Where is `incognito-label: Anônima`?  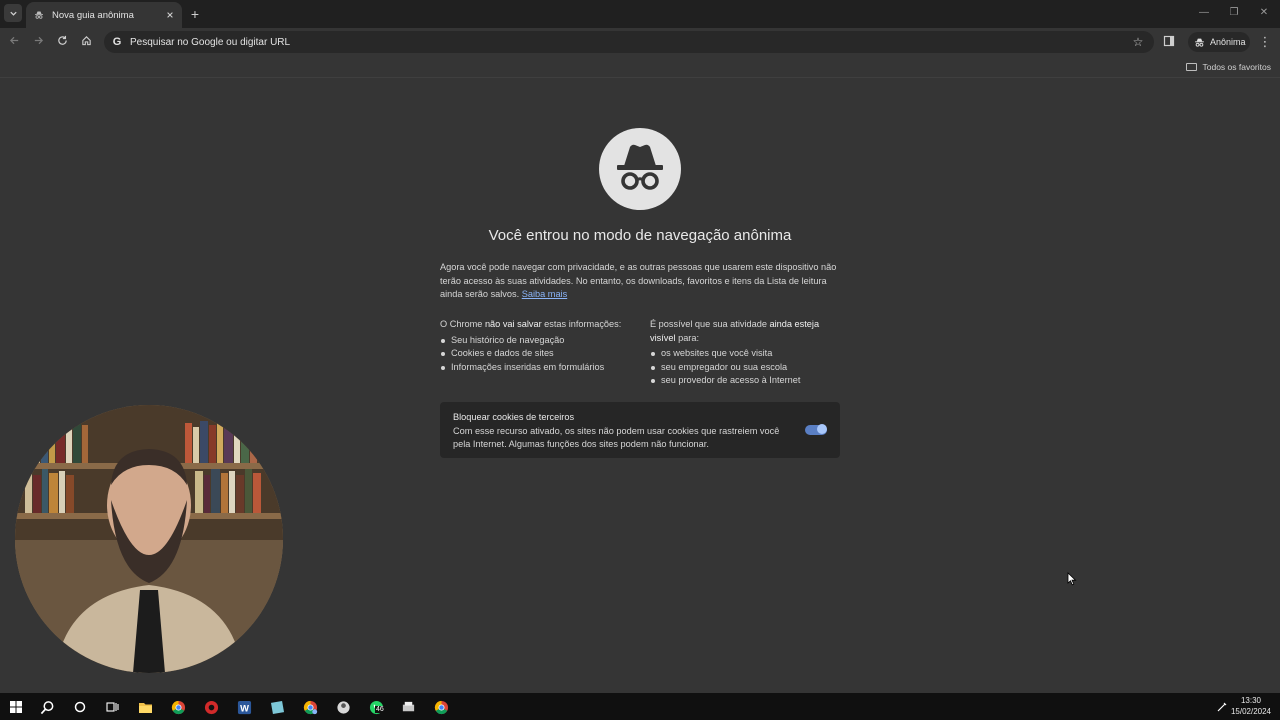
incognito-label: Anônima is located at coordinates (1228, 42).